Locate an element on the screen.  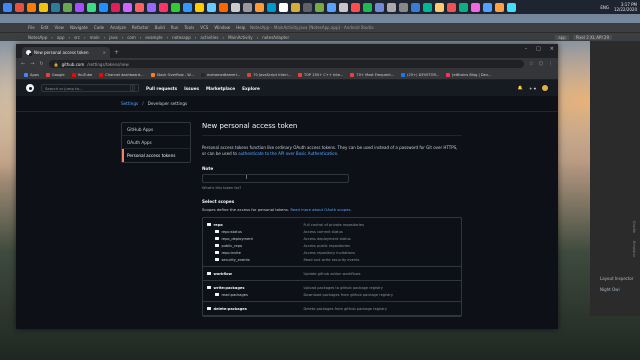
night-owl-label: Night Owl is located at coordinates (618, 289).